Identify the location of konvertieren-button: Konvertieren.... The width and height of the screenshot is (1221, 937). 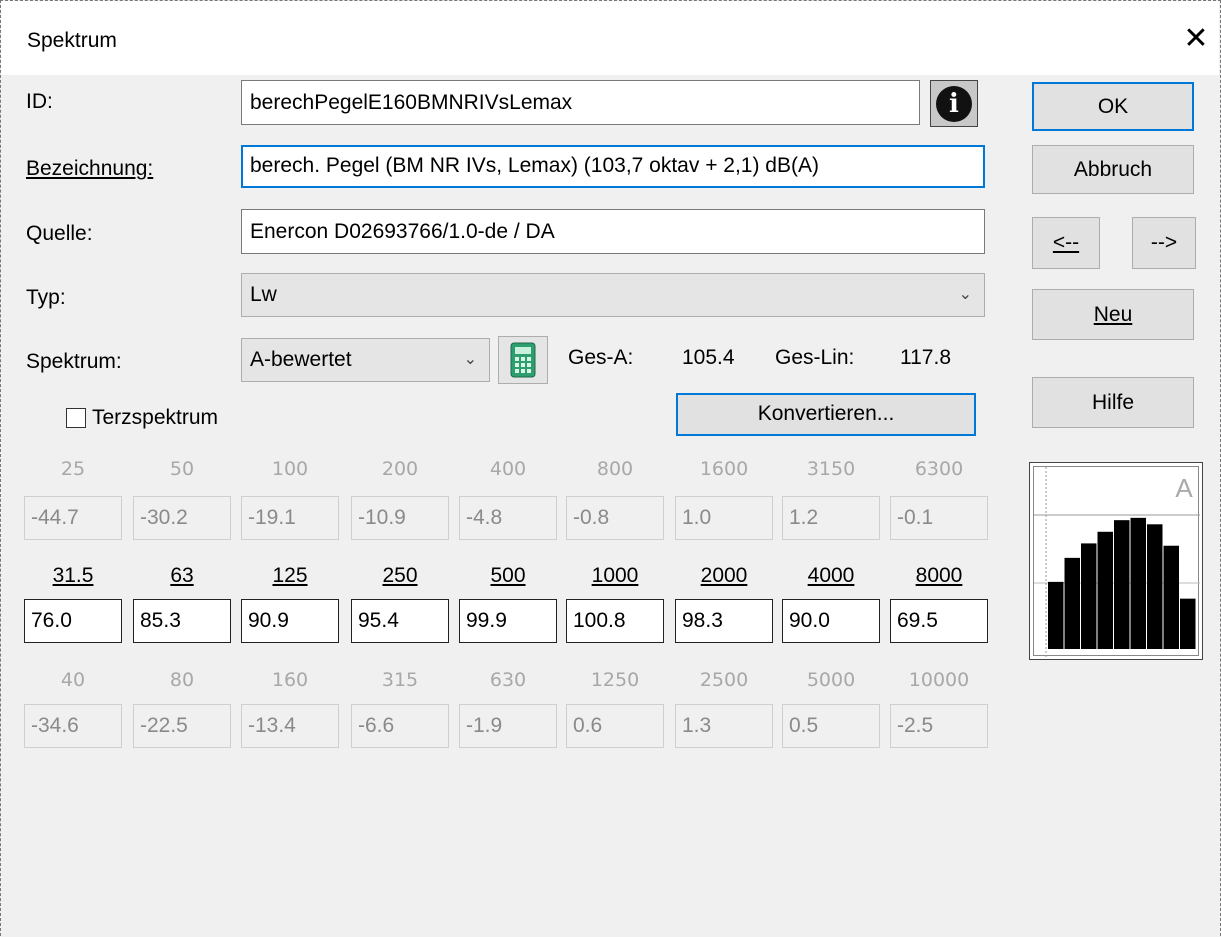
(826, 414).